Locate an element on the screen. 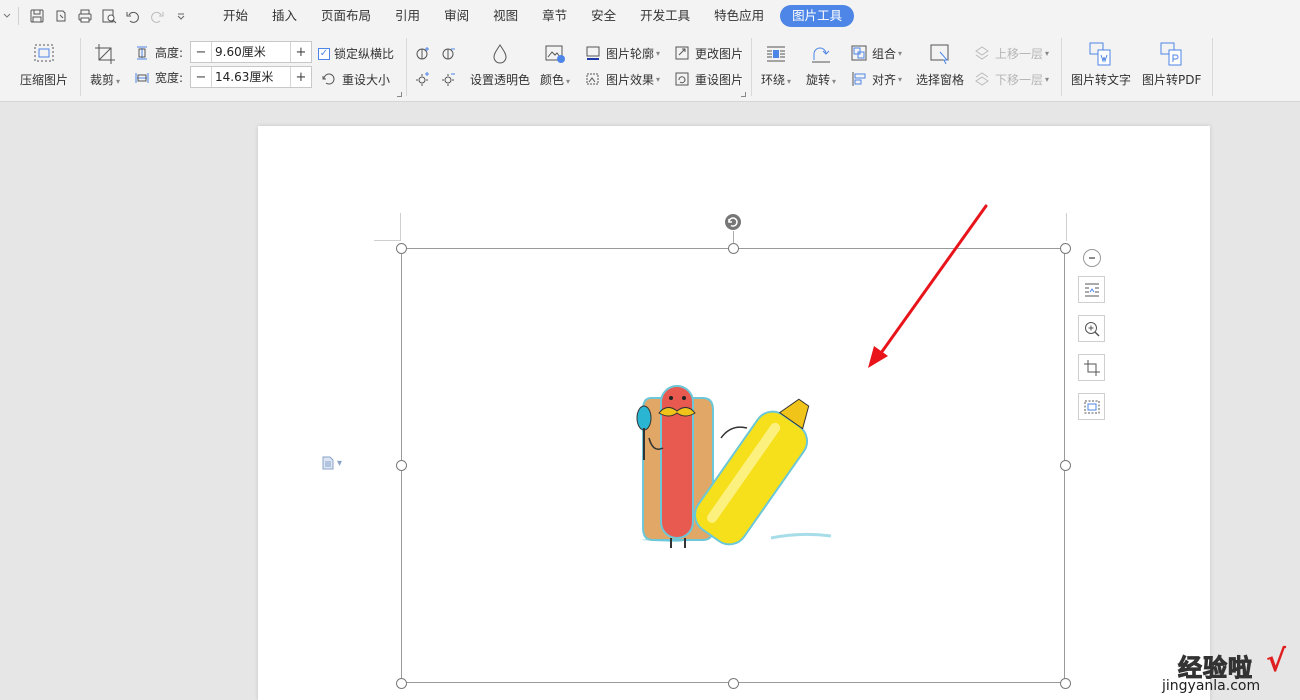  picture-to-pdf-button: 图片转PDF is located at coordinates (1171, 64).